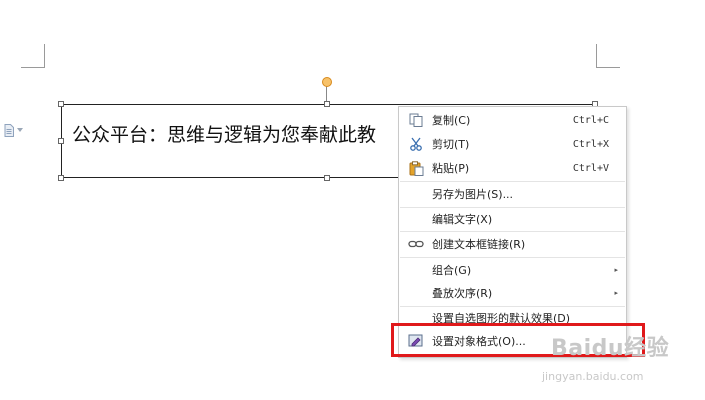  Describe the element at coordinates (416, 168) in the screenshot. I see `paste-icon` at that location.